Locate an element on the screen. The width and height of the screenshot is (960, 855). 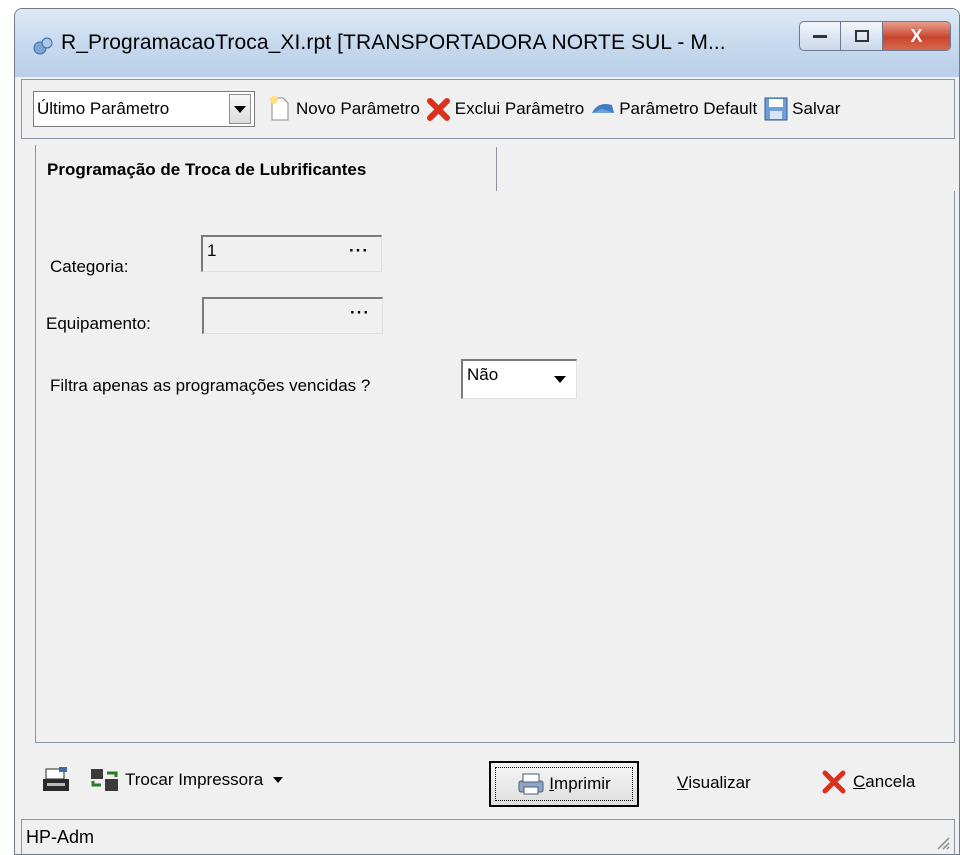
status-bar: HP-Adm is located at coordinates (488, 836).